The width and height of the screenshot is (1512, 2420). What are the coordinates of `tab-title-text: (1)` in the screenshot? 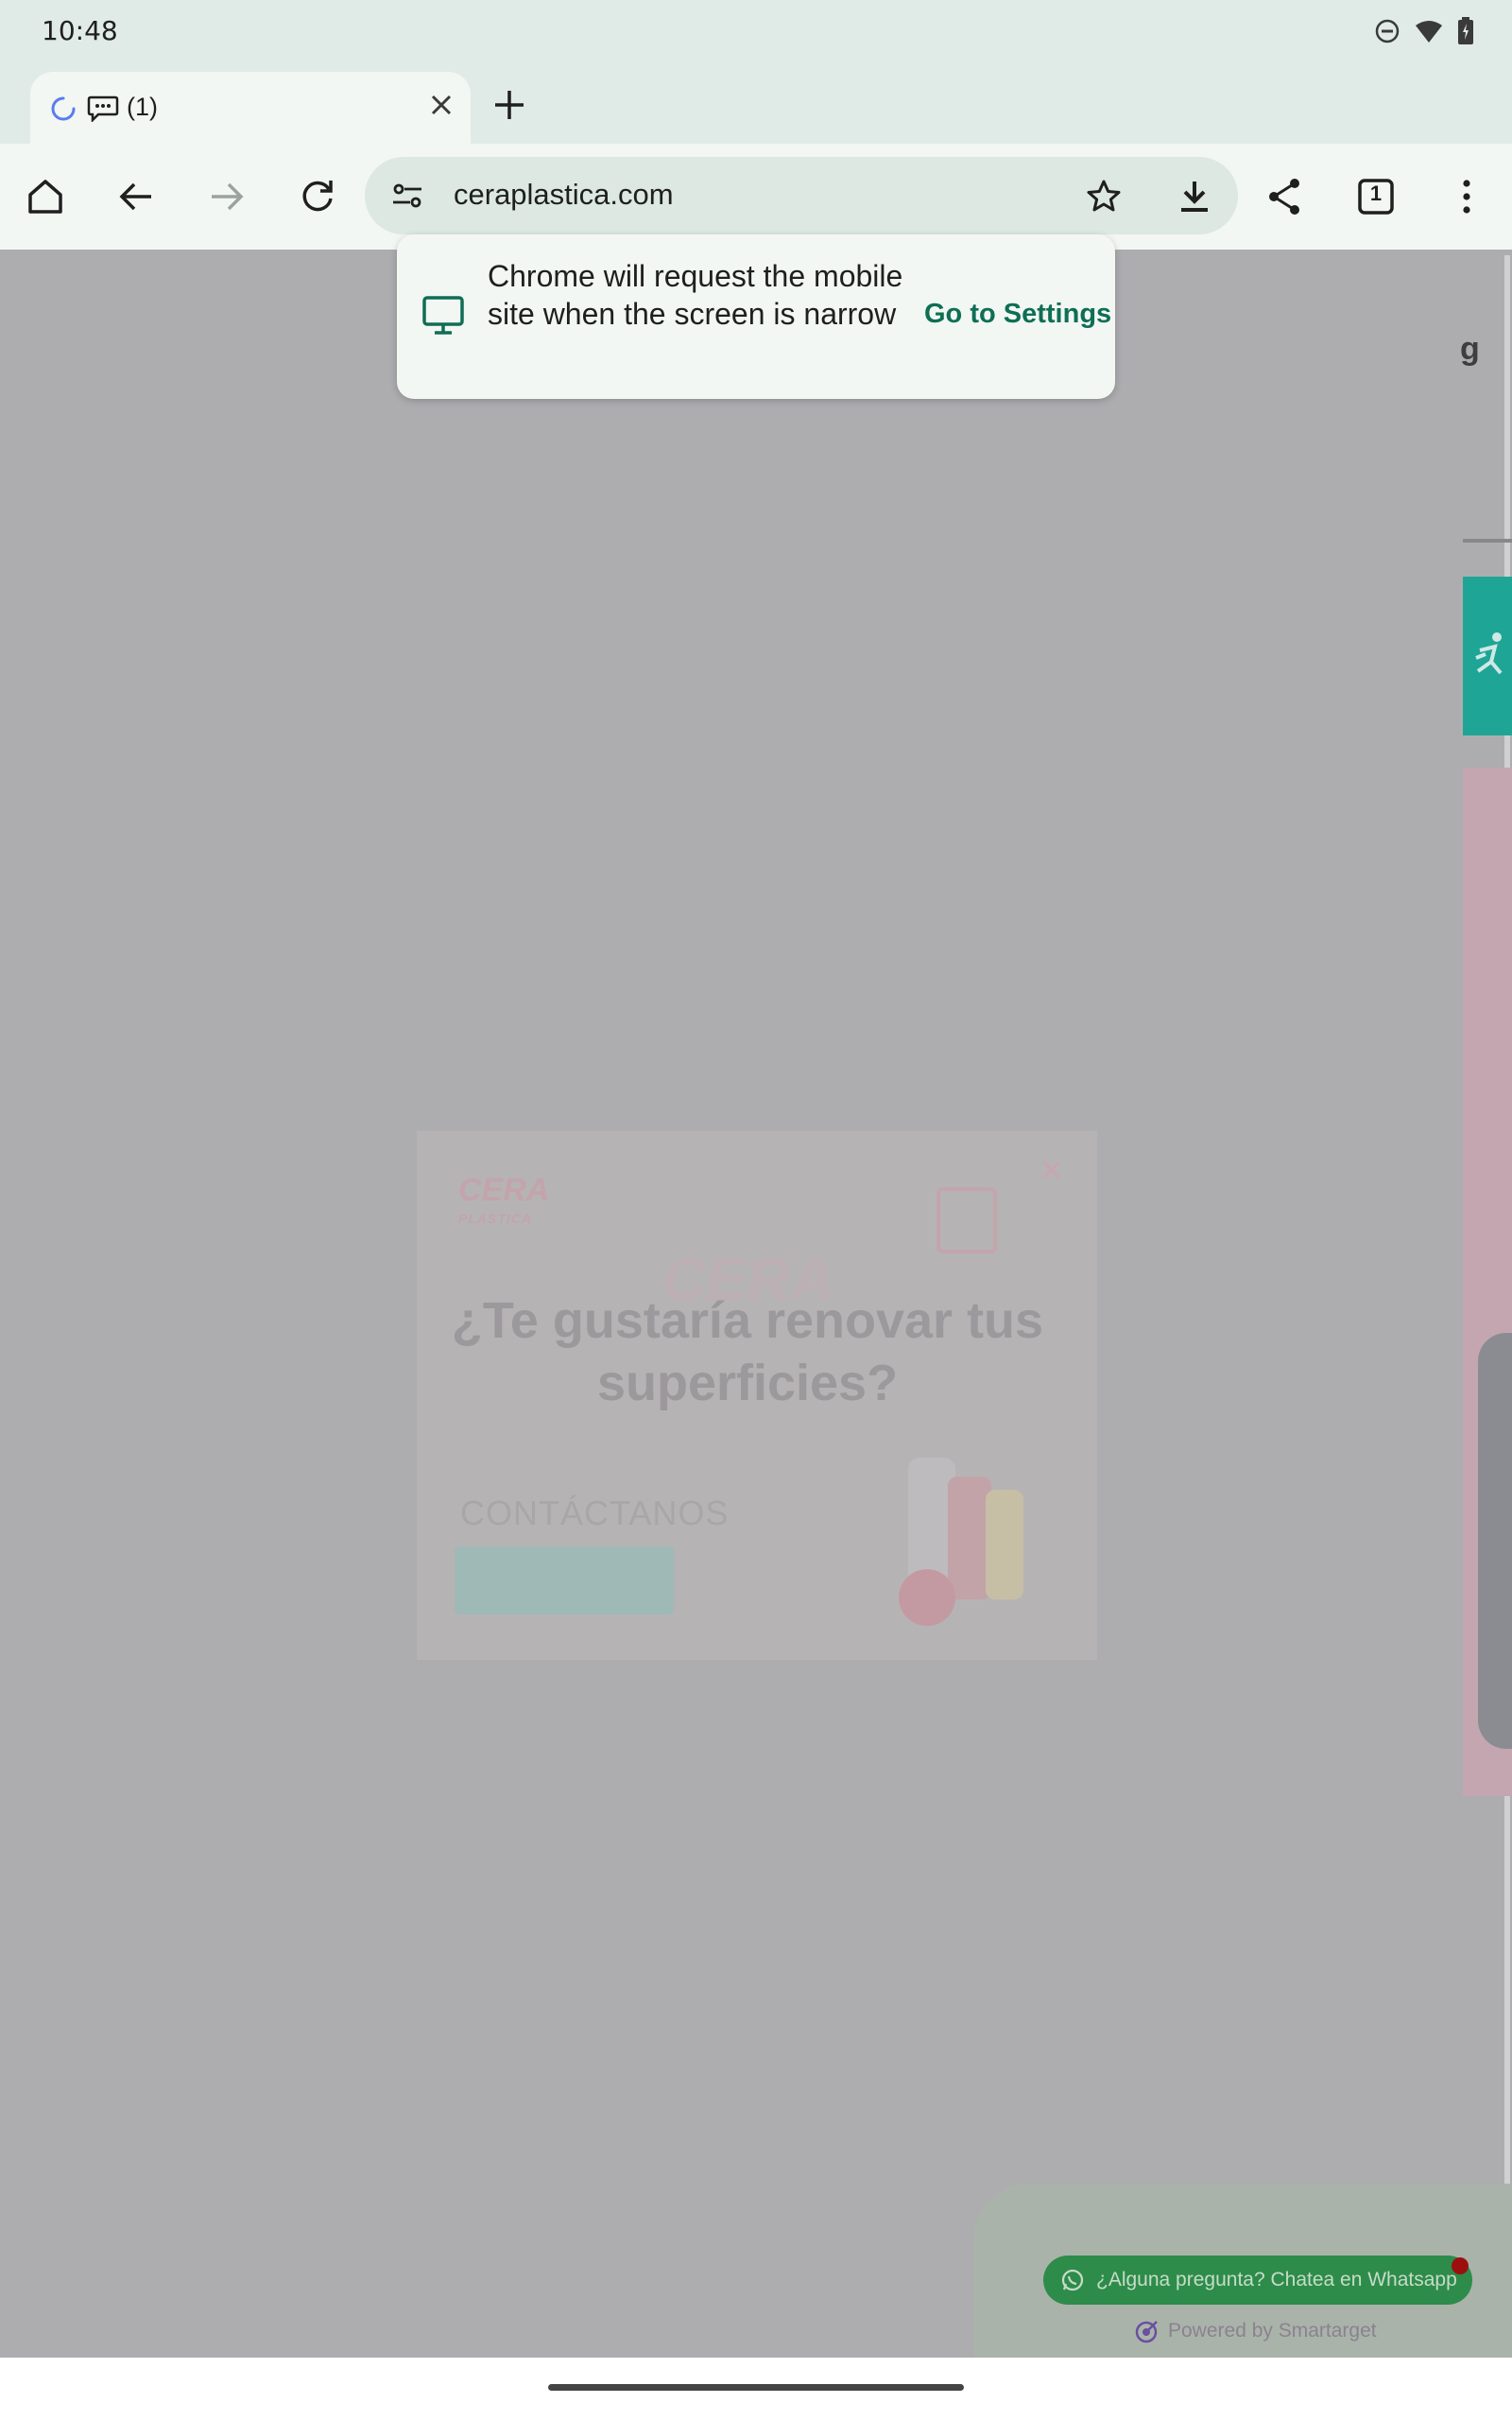 It's located at (142, 107).